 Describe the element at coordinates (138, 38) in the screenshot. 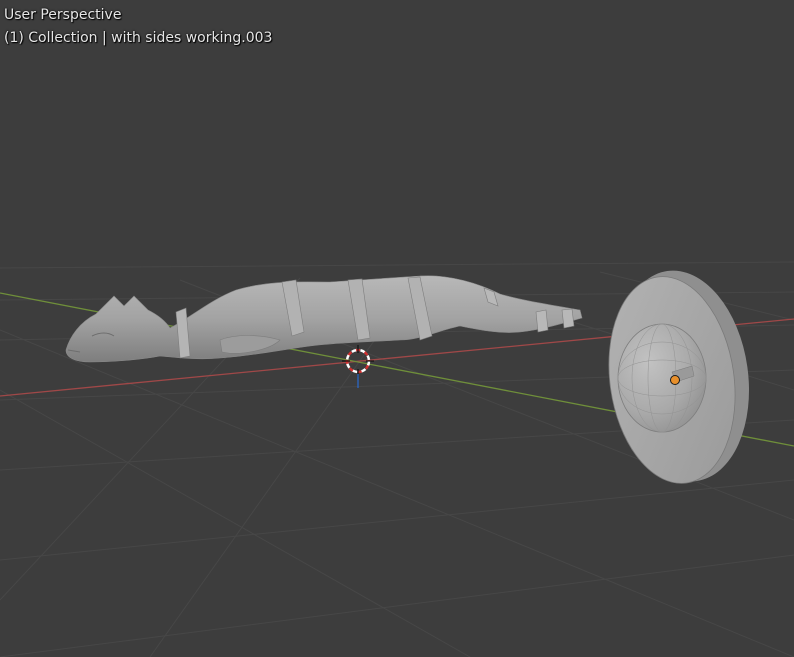

I see `collection-info-label: (1) Collection | with sides working.003` at that location.